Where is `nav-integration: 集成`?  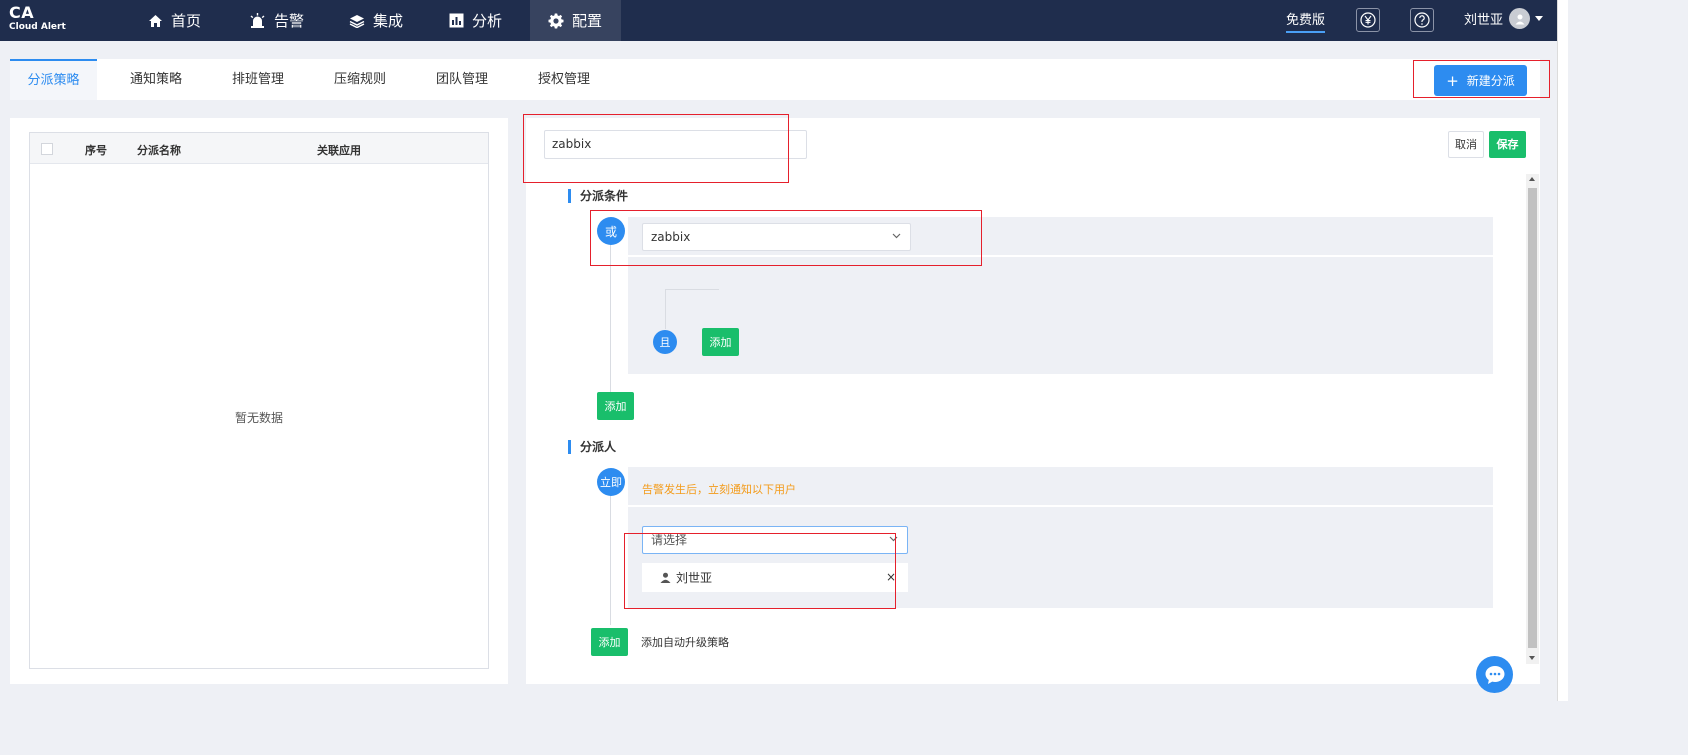
nav-integration: 集成 is located at coordinates (376, 20).